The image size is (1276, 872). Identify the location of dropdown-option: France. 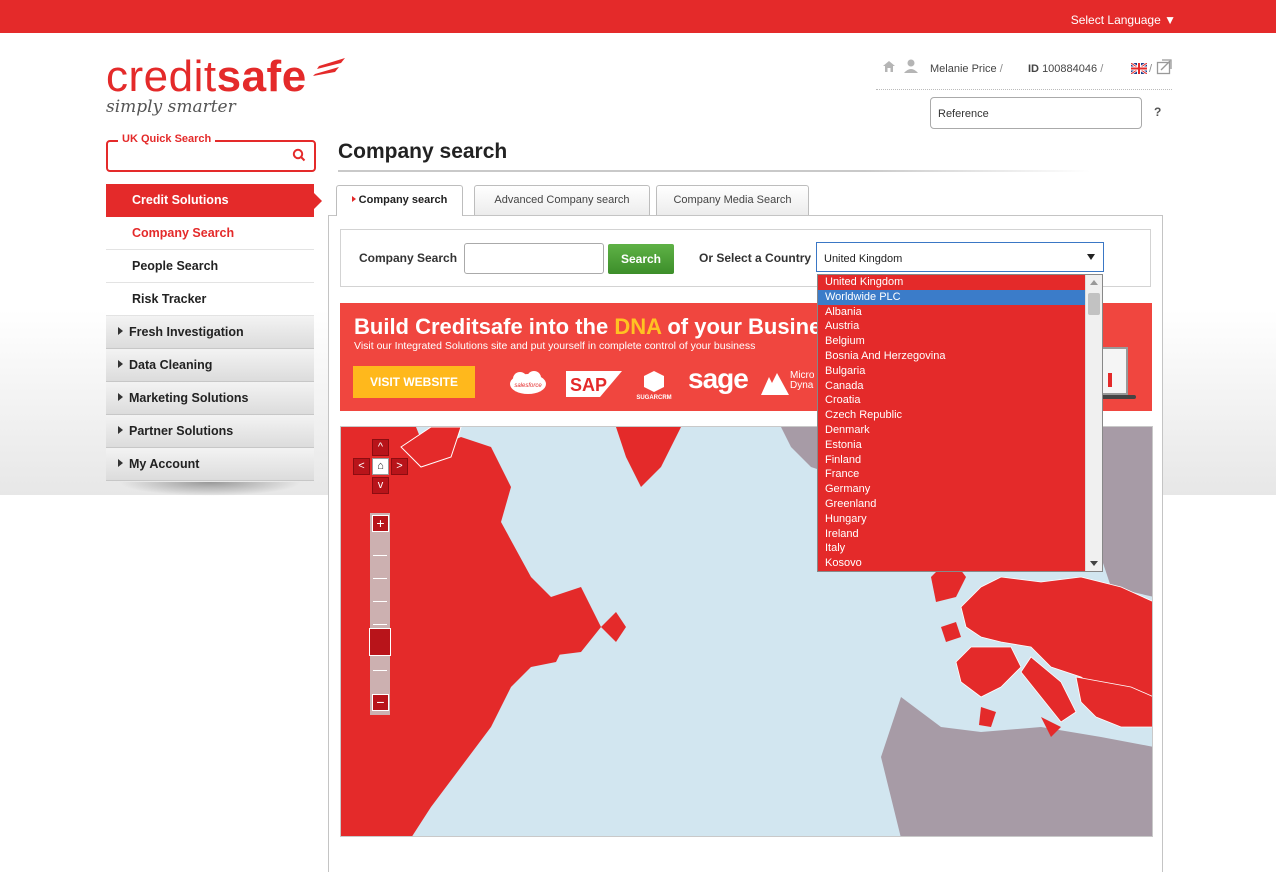
(952, 474).